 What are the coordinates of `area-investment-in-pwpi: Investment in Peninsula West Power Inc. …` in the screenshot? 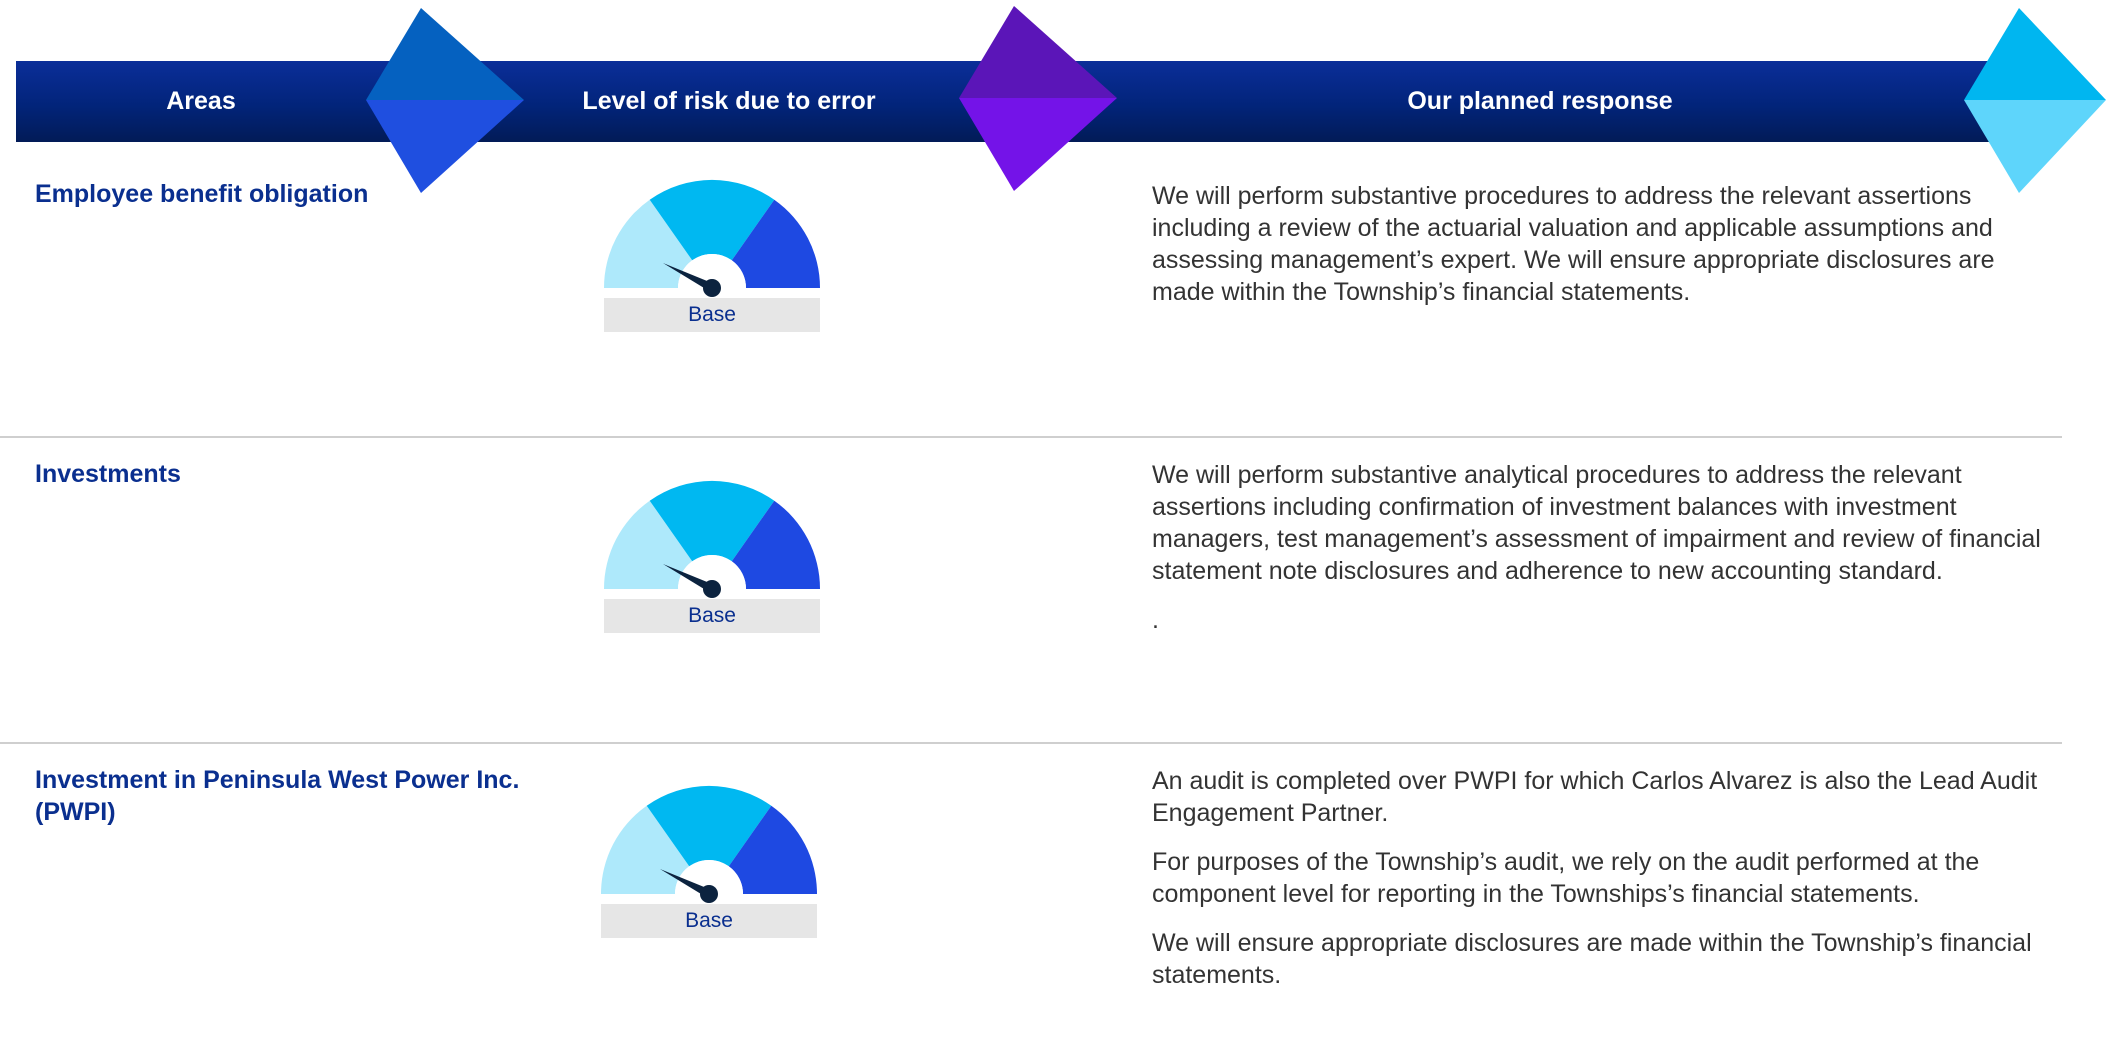 It's located at (277, 796).